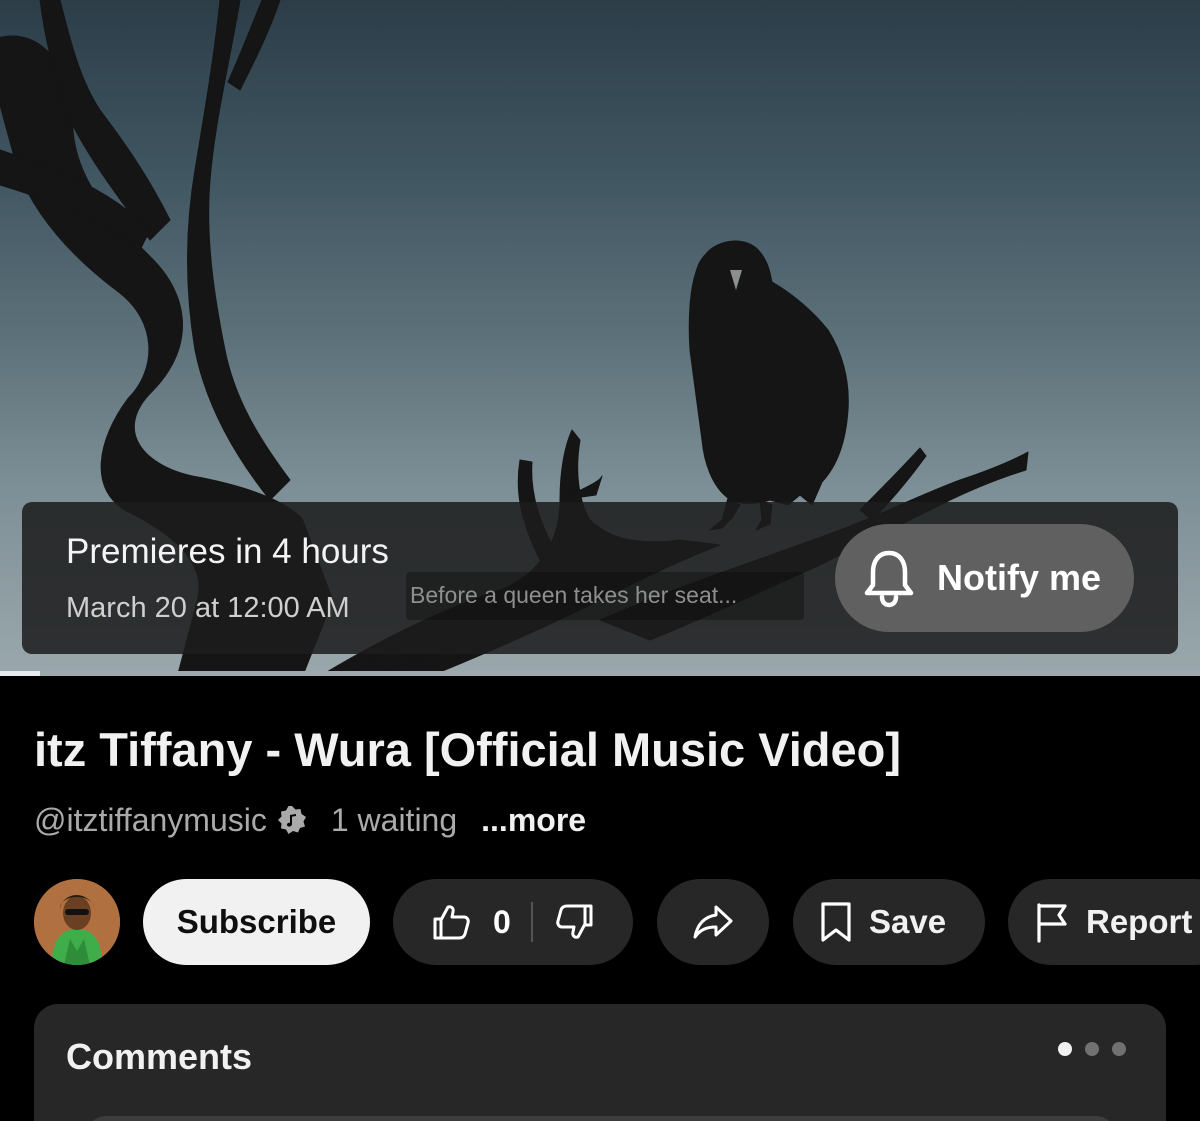 Image resolution: width=1200 pixels, height=1121 pixels. Describe the element at coordinates (601, 1118) in the screenshot. I see `comment-preview` at that location.